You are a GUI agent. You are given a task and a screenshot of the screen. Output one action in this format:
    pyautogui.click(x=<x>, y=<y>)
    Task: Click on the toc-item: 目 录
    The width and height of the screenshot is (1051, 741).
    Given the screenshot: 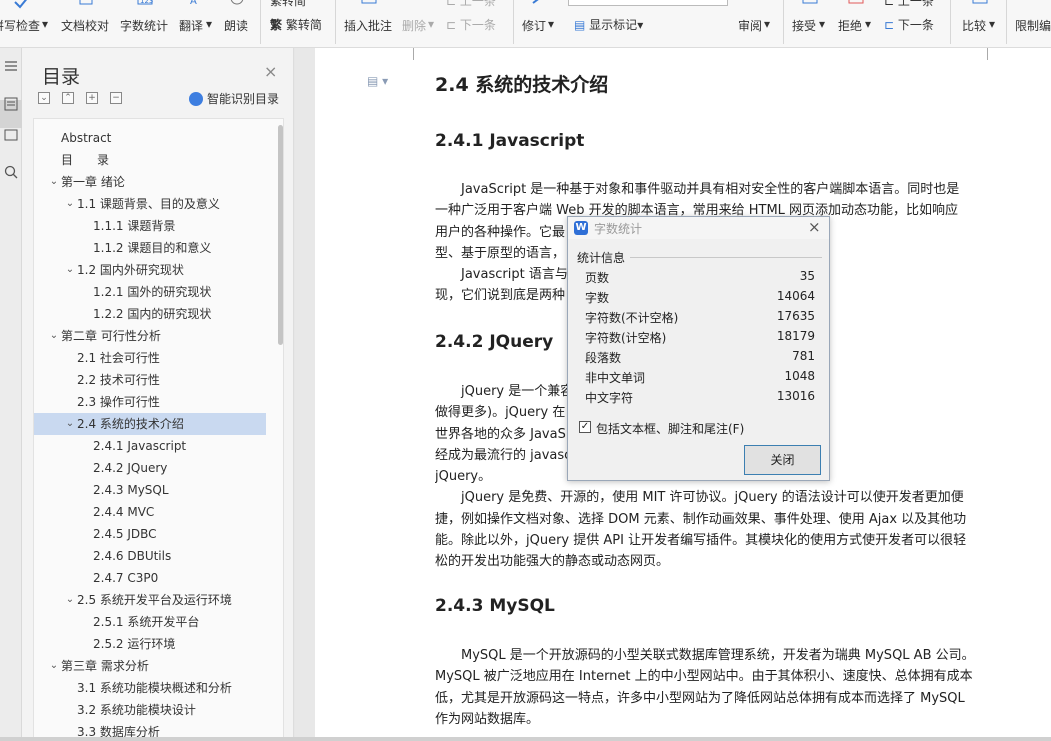 What is the action you would take?
    pyautogui.click(x=154, y=160)
    